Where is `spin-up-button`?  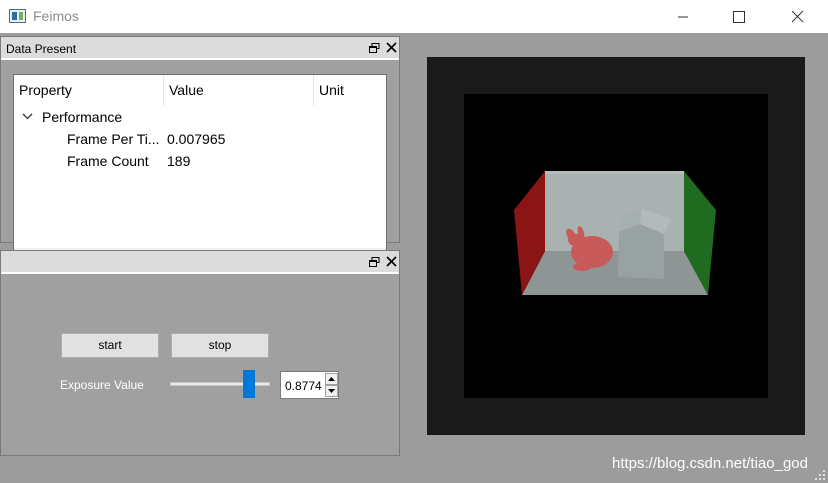
spin-up-button is located at coordinates (331, 379).